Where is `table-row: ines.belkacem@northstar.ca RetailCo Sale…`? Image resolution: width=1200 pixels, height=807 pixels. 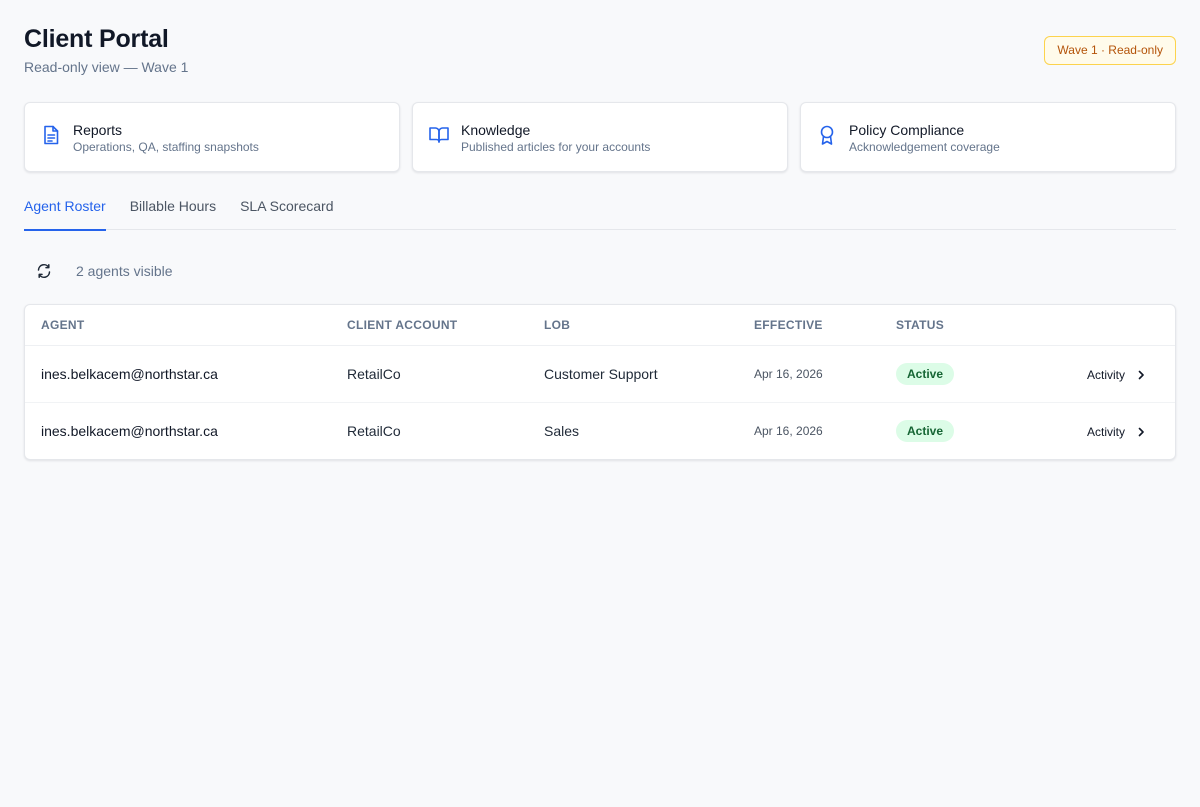
table-row: ines.belkacem@northstar.ca RetailCo Sale… is located at coordinates (600, 430).